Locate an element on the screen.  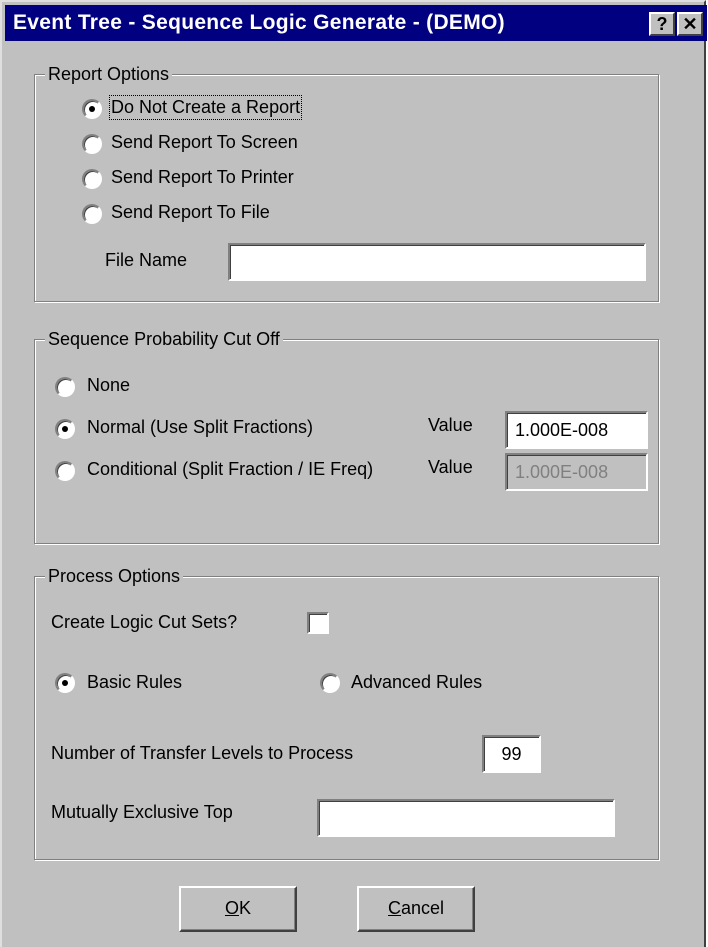
mutually-exclusive-label: Mutually Exclusive Top is located at coordinates (142, 812).